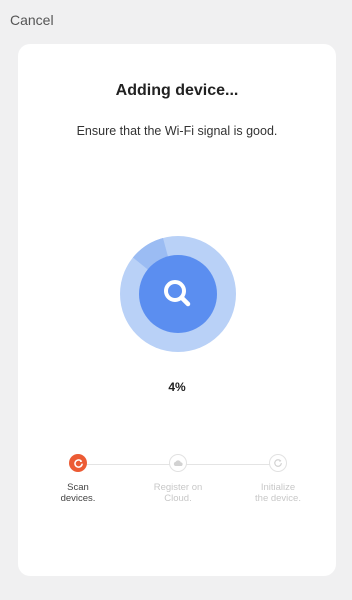 This screenshot has height=600, width=352. I want to click on cloud-icon, so click(178, 463).